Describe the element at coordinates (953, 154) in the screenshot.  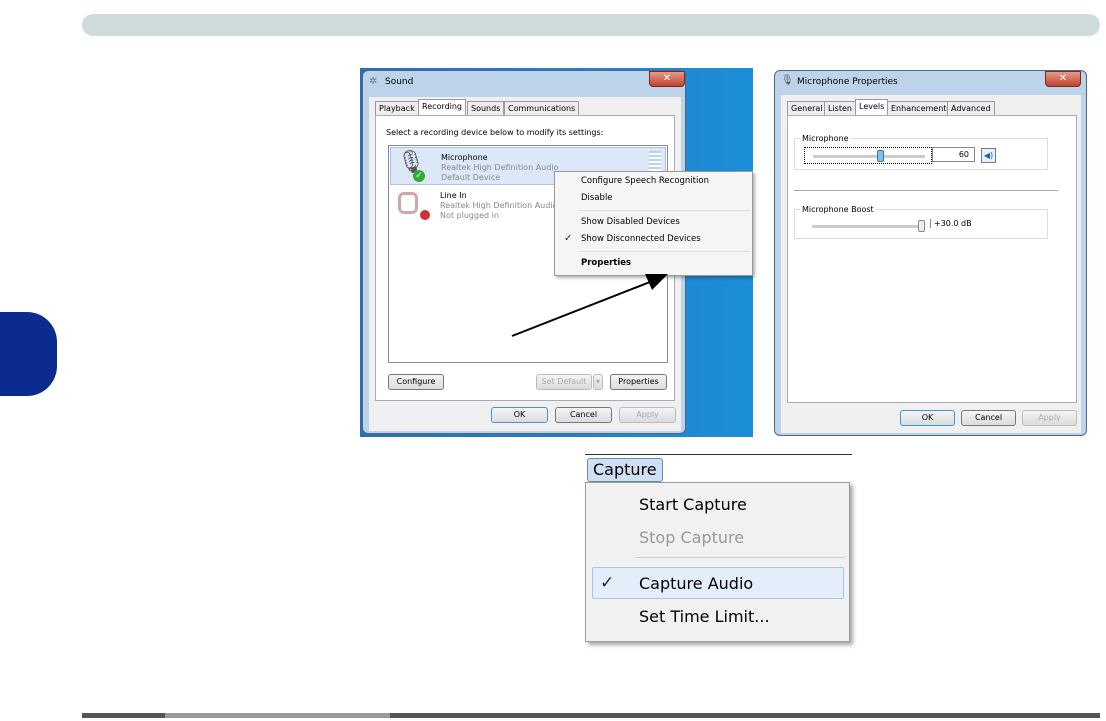
I see `microphone-value-field: 60` at that location.